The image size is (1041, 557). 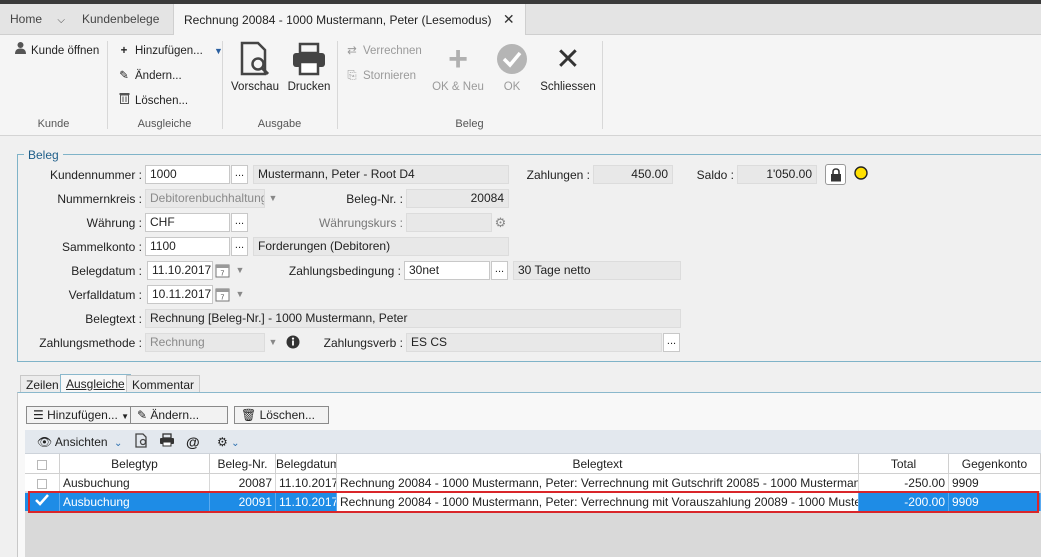 I want to click on row-check-icon, so click(x=42, y=502).